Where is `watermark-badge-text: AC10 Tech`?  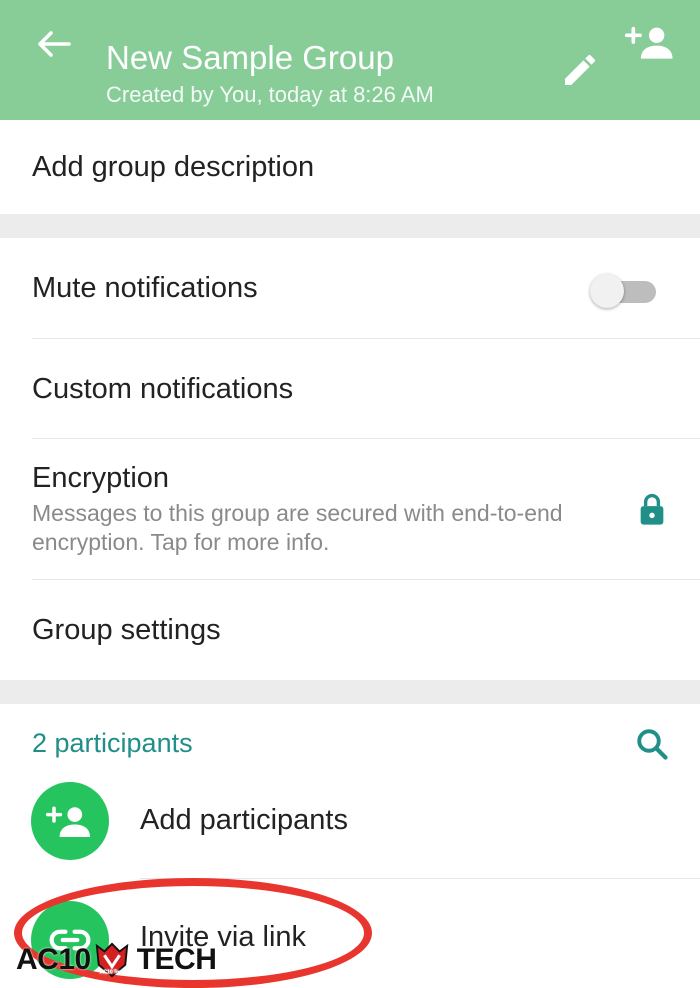 watermark-badge-text: AC10 Tech is located at coordinates (112, 972).